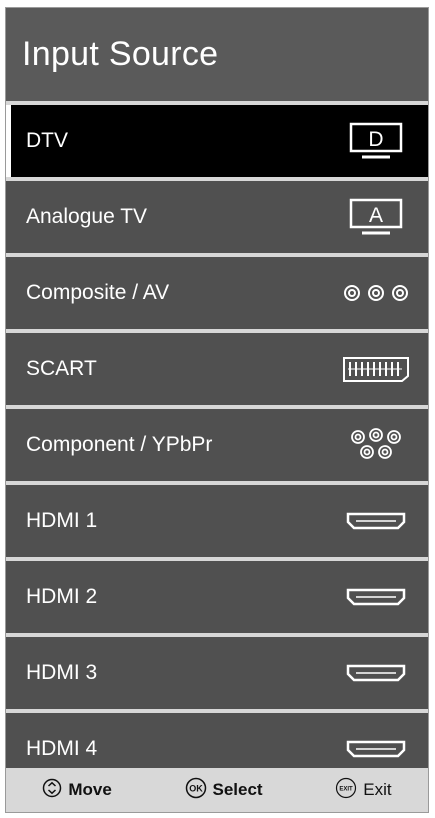 The image size is (435, 818). What do you see at coordinates (52, 790) in the screenshot?
I see `up-down-icon` at bounding box center [52, 790].